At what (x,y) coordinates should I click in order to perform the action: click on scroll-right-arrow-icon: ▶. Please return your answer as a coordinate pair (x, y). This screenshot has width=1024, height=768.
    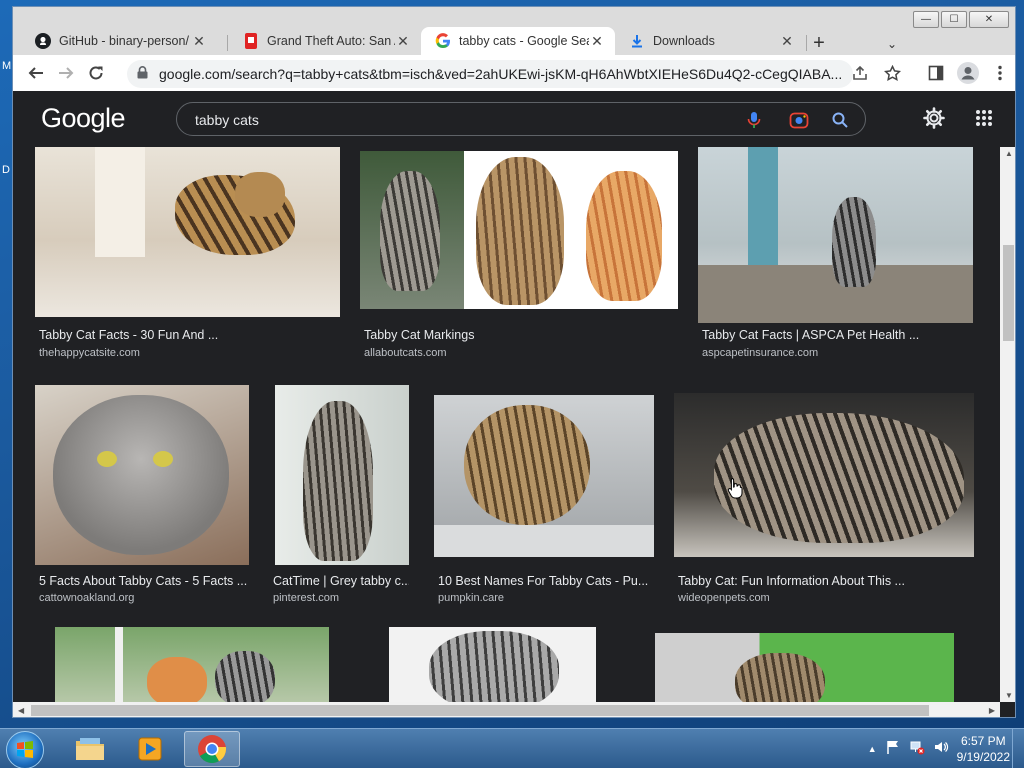
    Looking at the image, I should click on (992, 710).